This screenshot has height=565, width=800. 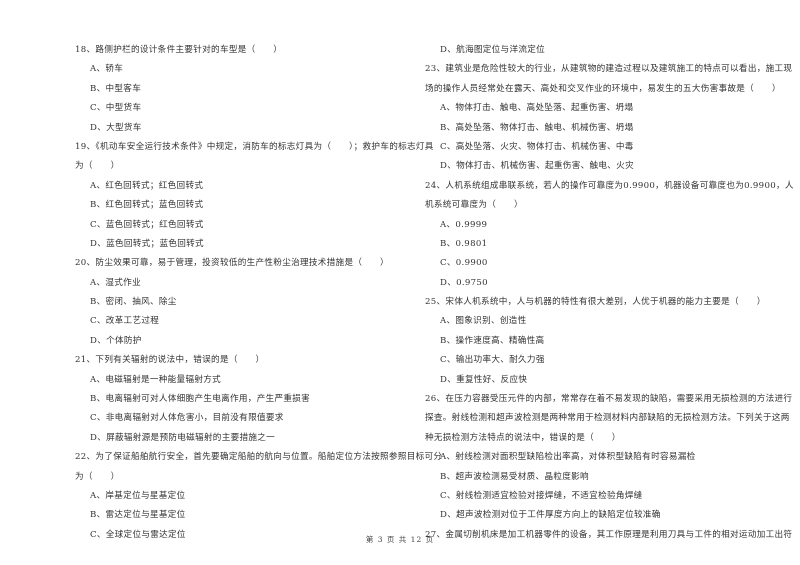 I want to click on answer-option: D、个体防护, so click(x=116, y=340).